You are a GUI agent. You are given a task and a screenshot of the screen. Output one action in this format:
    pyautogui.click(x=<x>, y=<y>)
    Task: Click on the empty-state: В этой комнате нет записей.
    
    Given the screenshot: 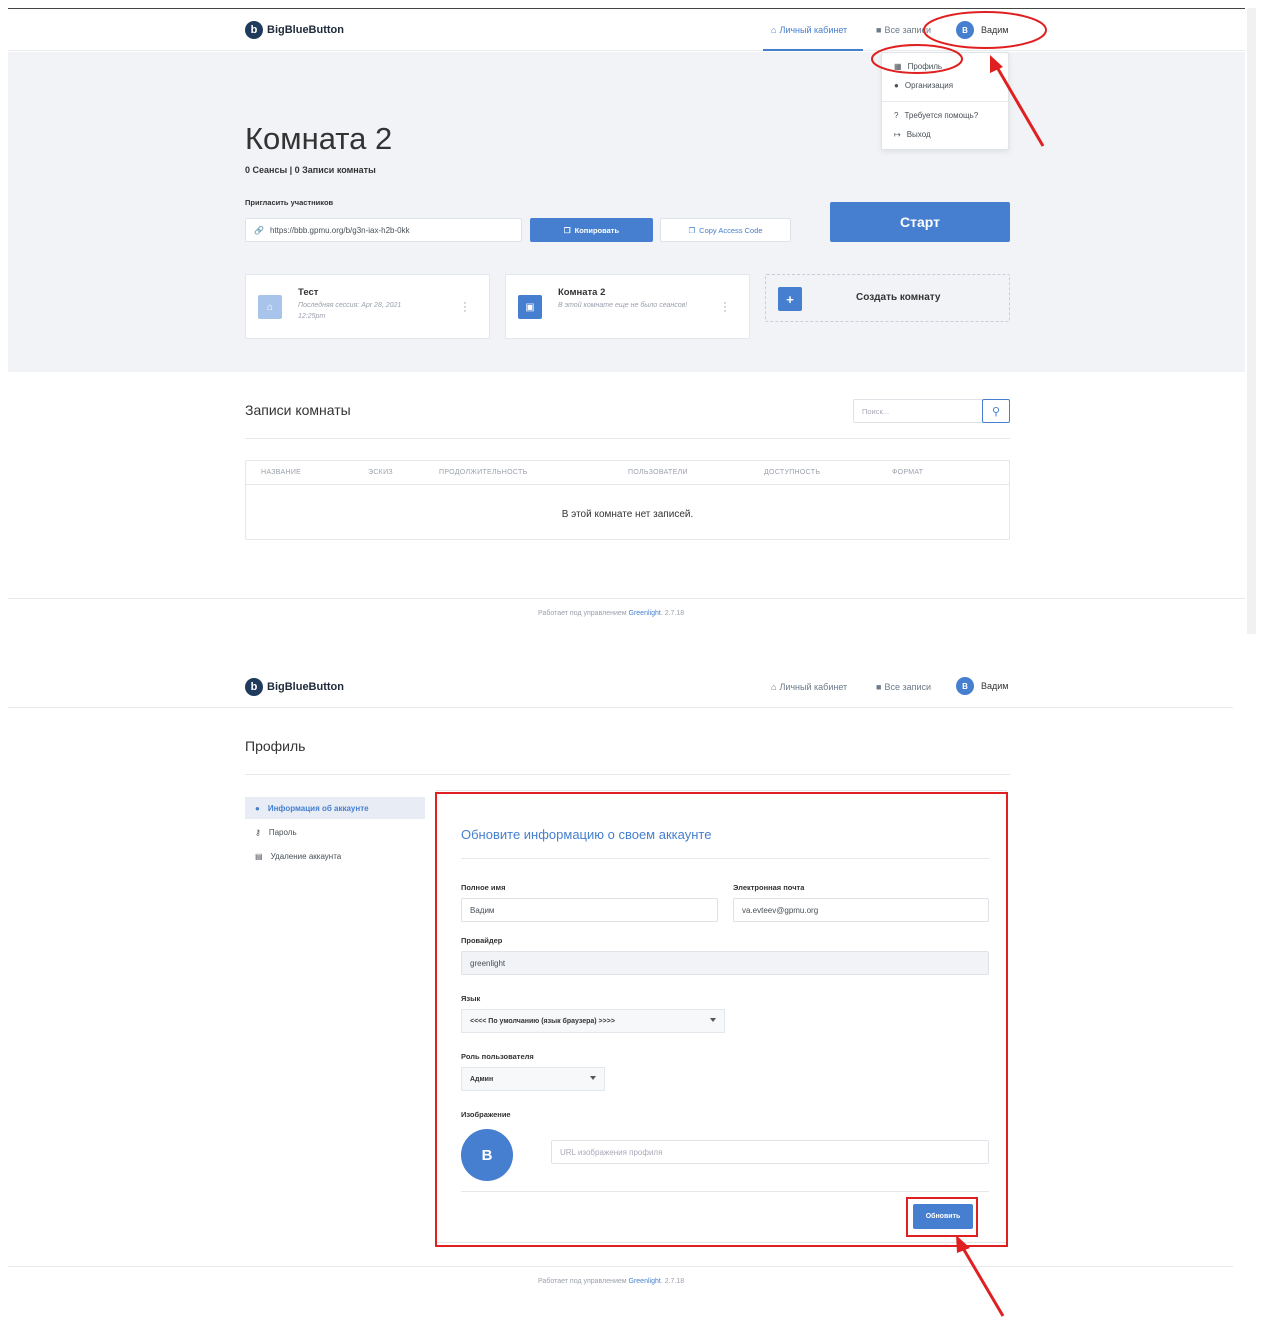 What is the action you would take?
    pyautogui.click(x=627, y=514)
    